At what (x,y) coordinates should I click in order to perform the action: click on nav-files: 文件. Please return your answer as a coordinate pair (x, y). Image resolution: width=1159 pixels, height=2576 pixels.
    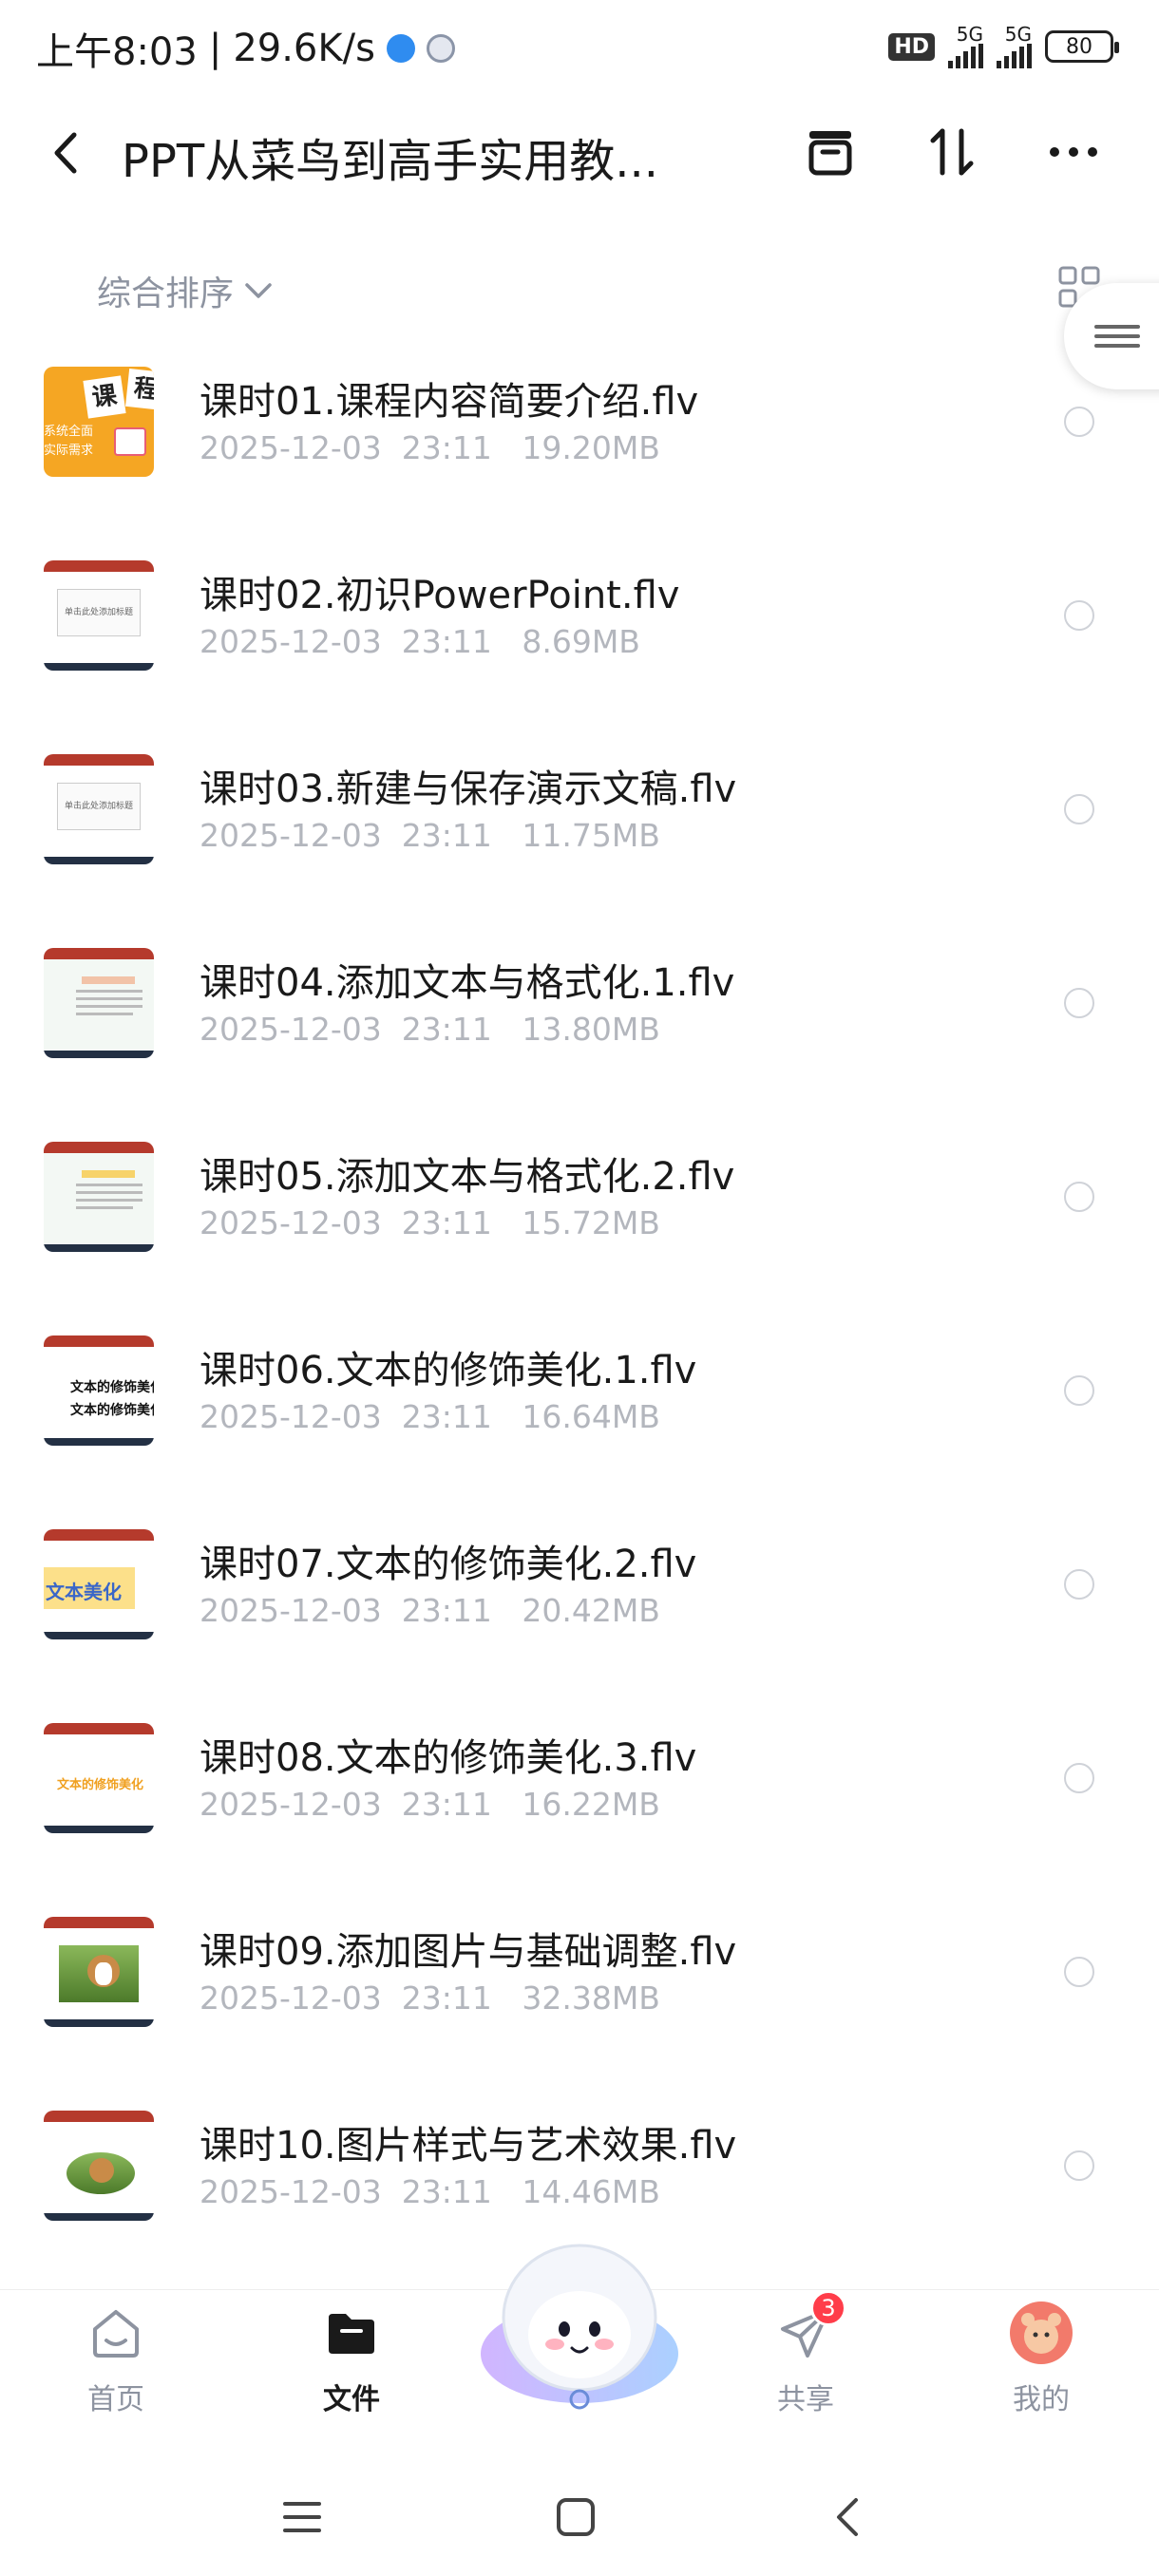
    Looking at the image, I should click on (351, 2358).